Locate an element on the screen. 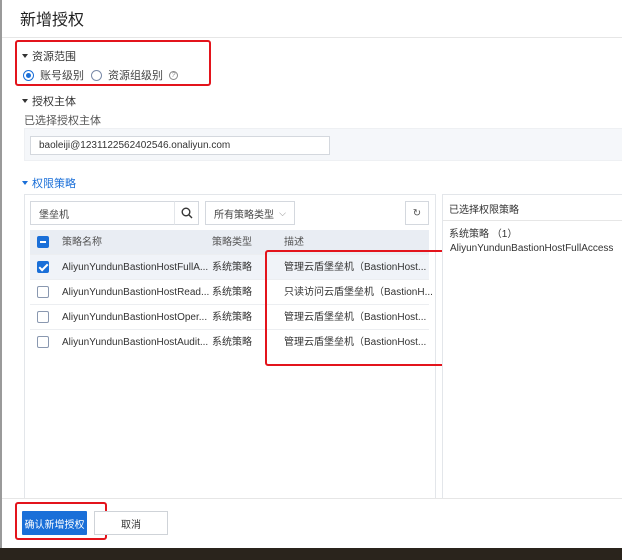 The width and height of the screenshot is (622, 560). selected-panel-title: 已选择权限策略 is located at coordinates (484, 210).